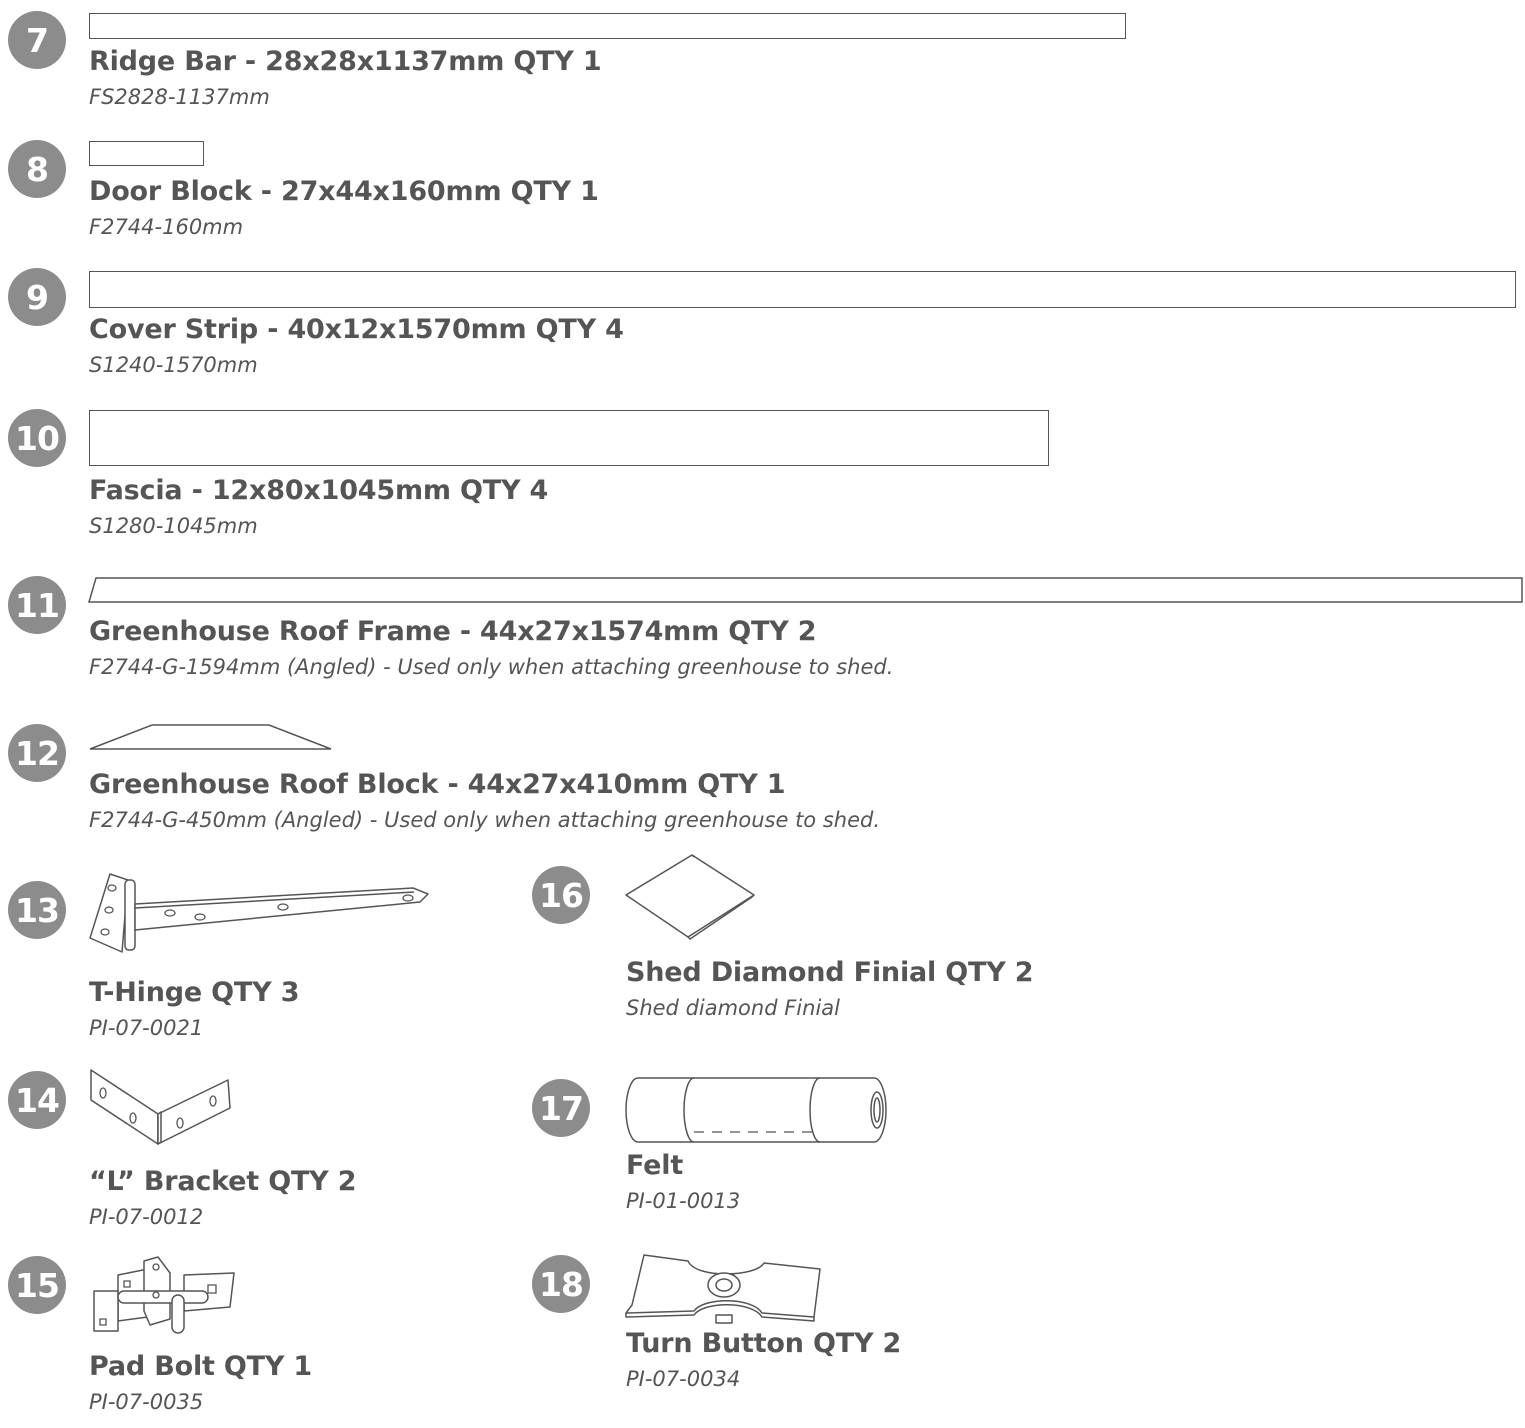 The width and height of the screenshot is (1525, 1428). I want to click on item-number-badge-18: 18, so click(561, 1284).